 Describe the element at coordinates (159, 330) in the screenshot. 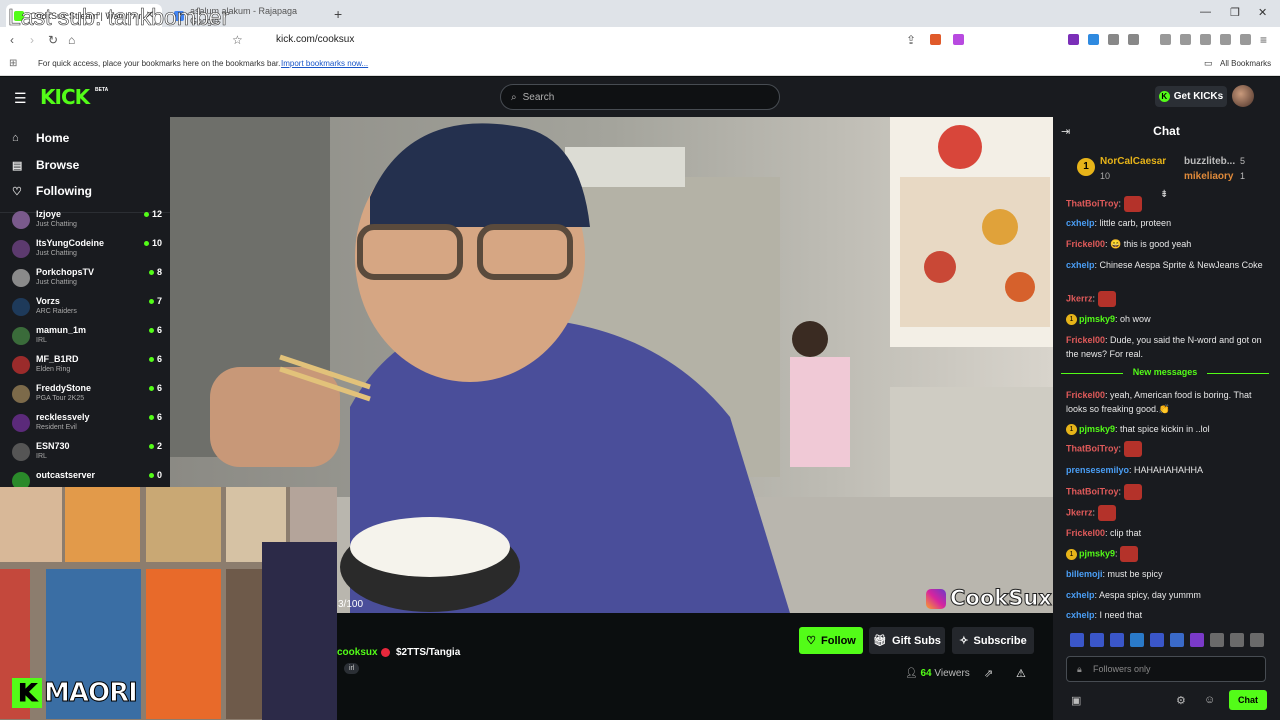

I see `viewer-number: 6` at that location.